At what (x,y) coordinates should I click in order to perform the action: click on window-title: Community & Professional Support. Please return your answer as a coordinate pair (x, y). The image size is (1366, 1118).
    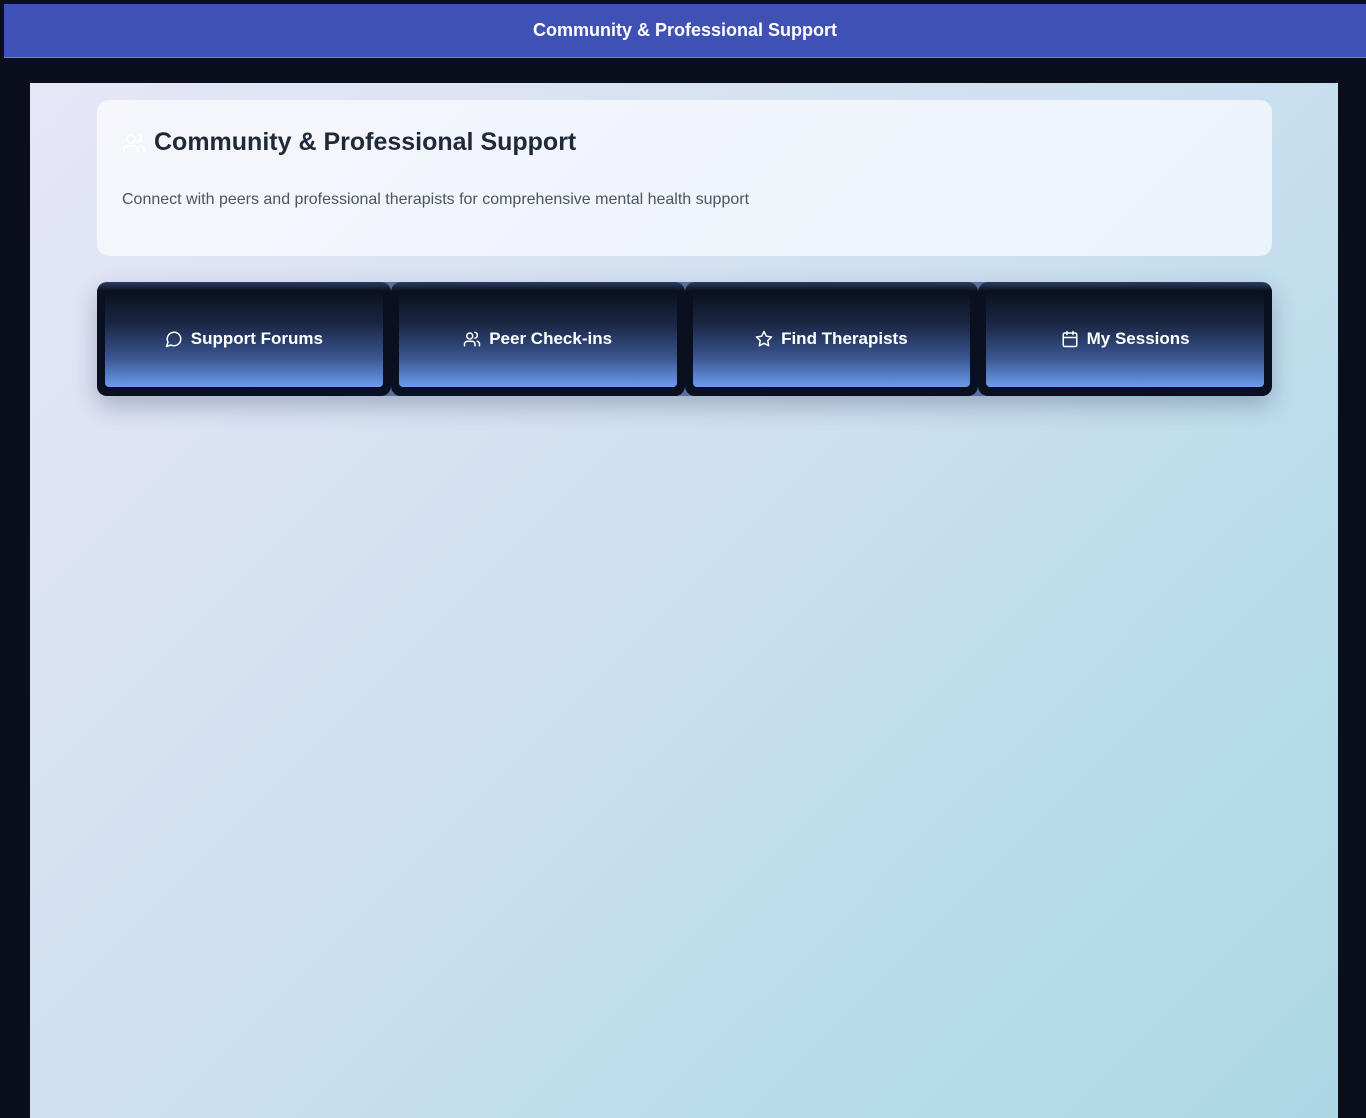
    Looking at the image, I should click on (685, 30).